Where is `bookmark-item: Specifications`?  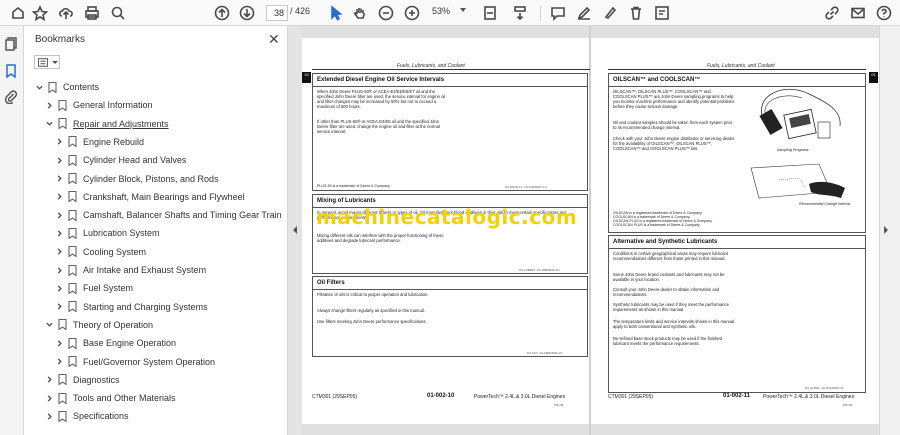
bookmark-item: Specifications is located at coordinates (86, 416).